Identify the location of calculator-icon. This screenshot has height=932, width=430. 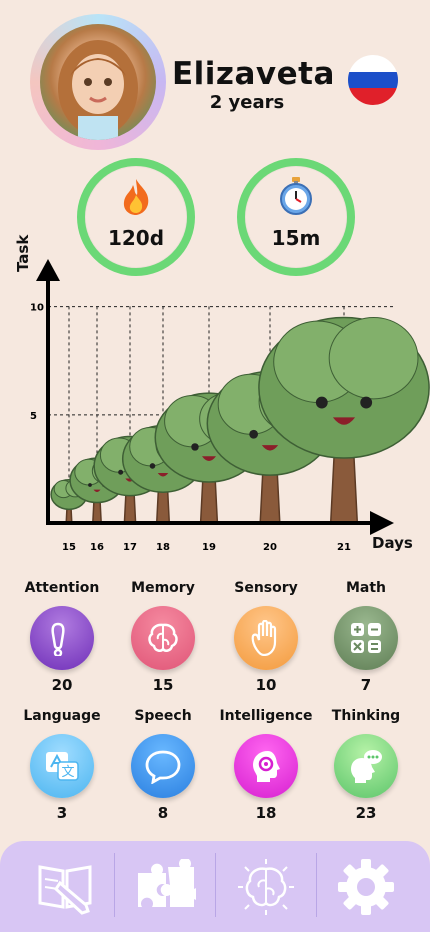
(366, 638).